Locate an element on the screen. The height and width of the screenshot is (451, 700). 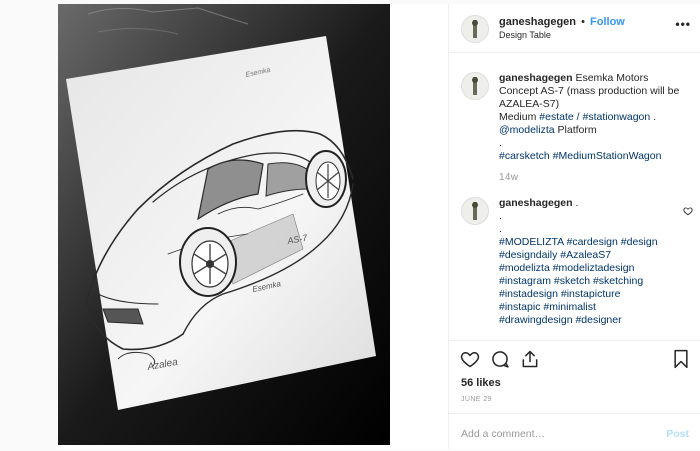
like-comment-heart-icon is located at coordinates (688, 212).